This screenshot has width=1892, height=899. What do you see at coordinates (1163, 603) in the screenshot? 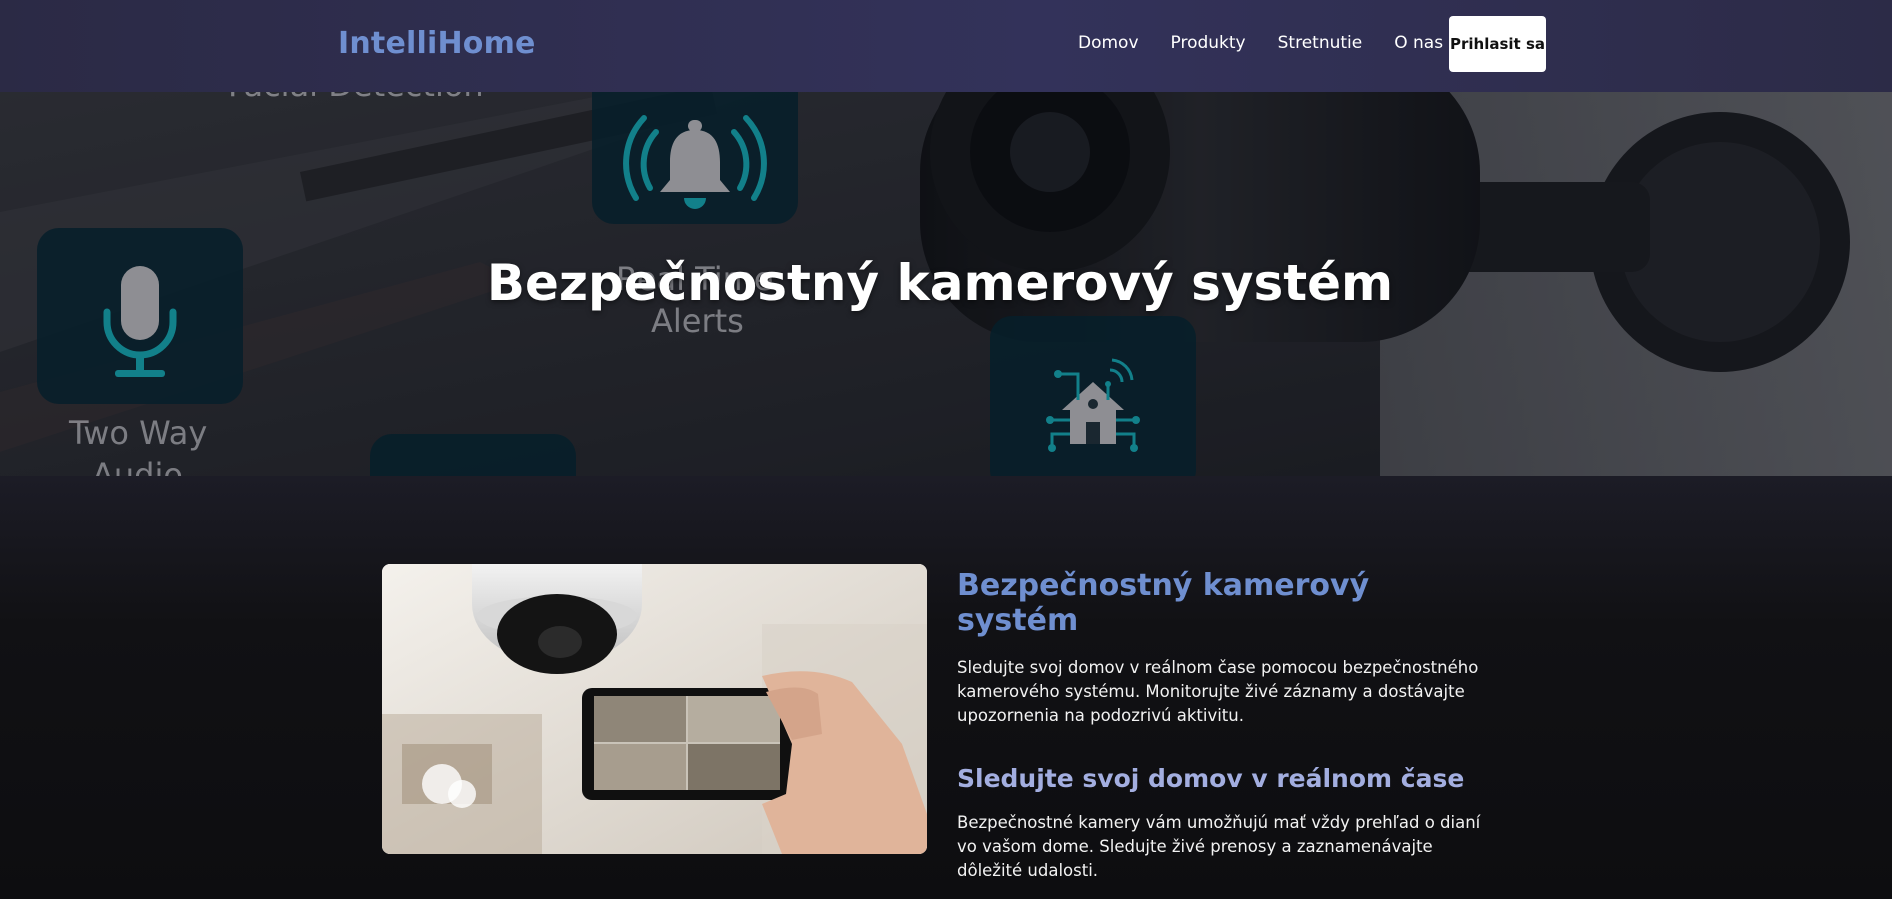
I see `section-heading: Bezpečnostný kamerový systém` at bounding box center [1163, 603].